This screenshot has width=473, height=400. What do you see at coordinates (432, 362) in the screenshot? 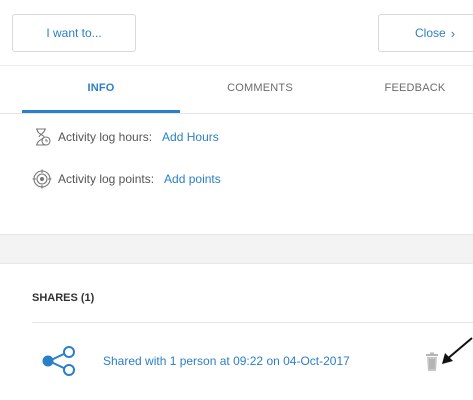
I see `trash-icon` at bounding box center [432, 362].